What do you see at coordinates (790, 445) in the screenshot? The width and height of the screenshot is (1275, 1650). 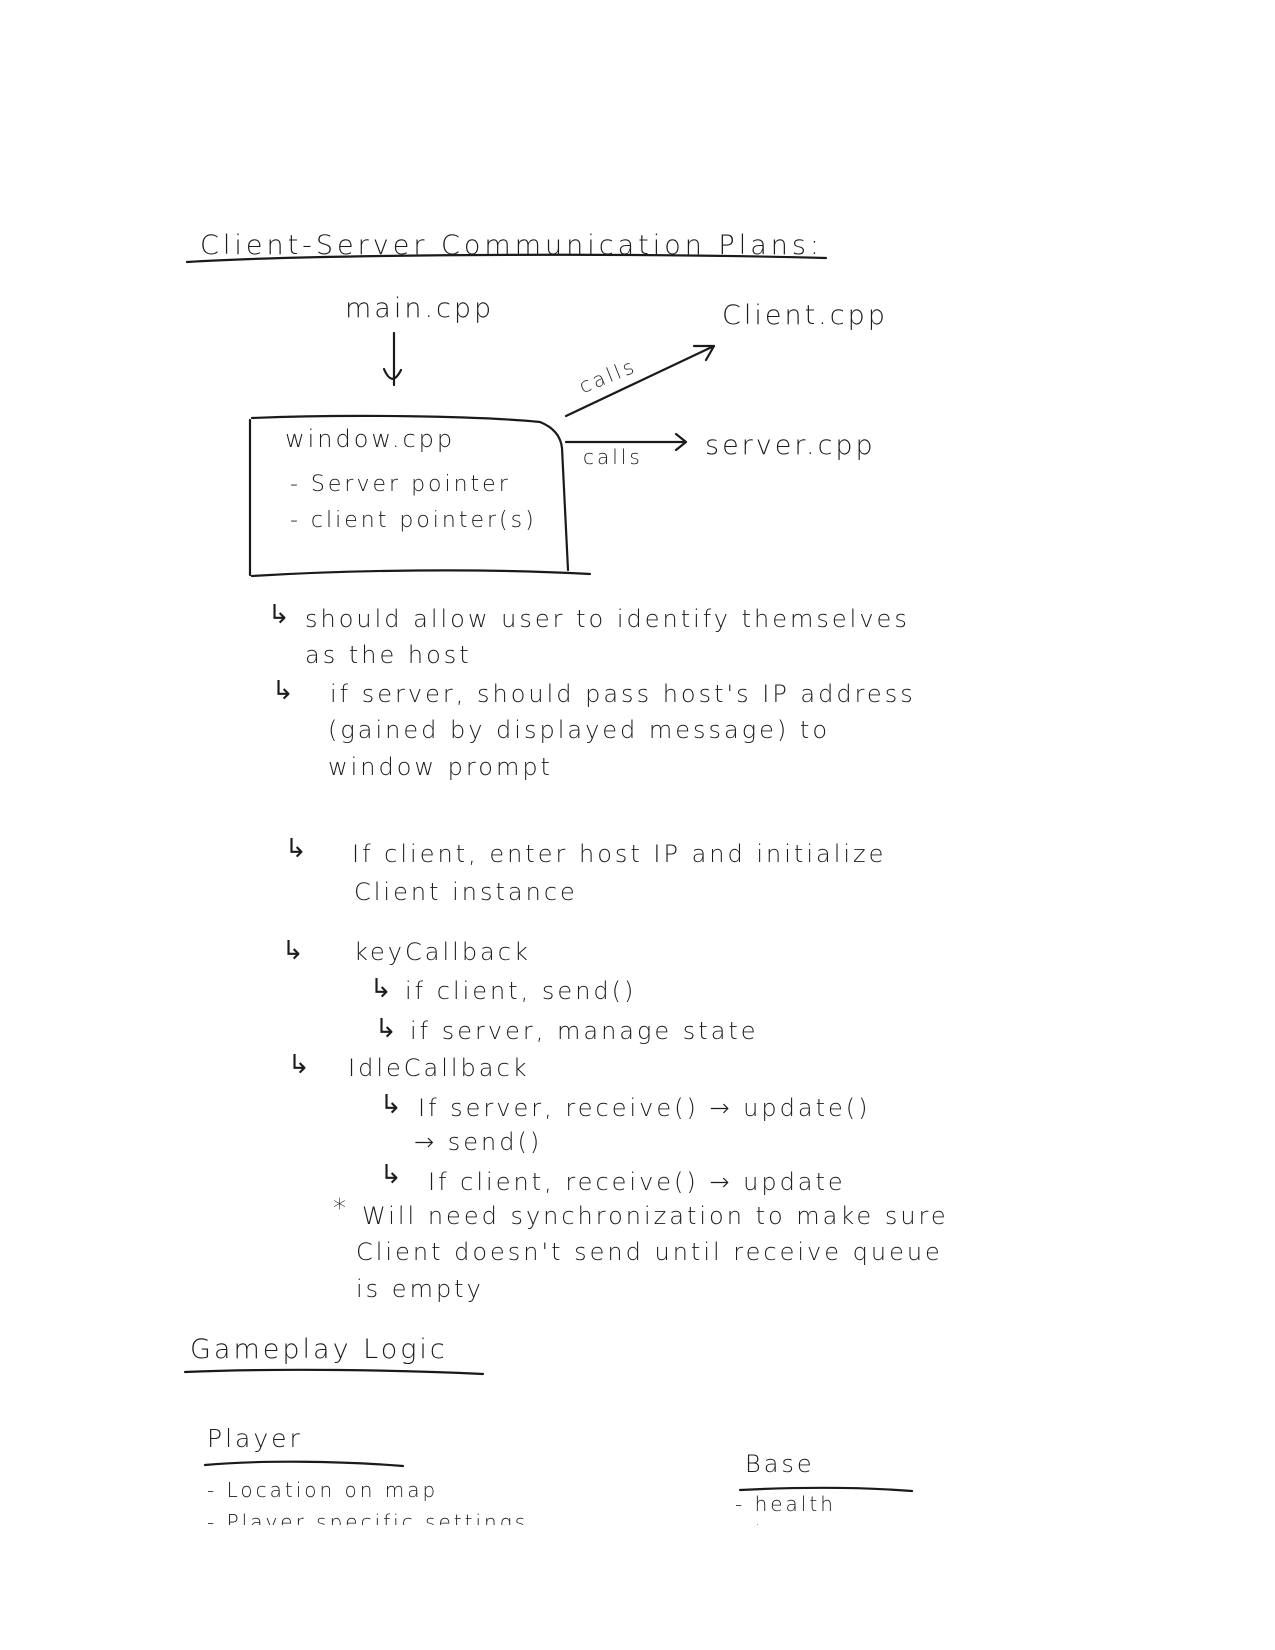 I see `server-cpp-node: server.cpp` at bounding box center [790, 445].